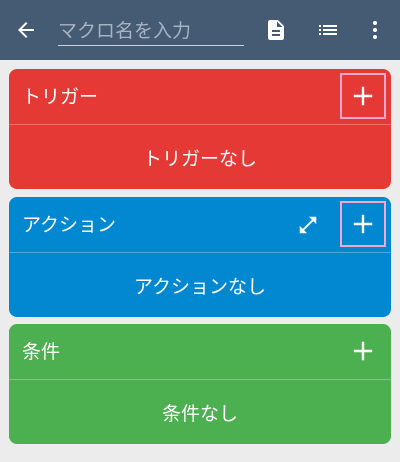  I want to click on document-icon, so click(276, 30).